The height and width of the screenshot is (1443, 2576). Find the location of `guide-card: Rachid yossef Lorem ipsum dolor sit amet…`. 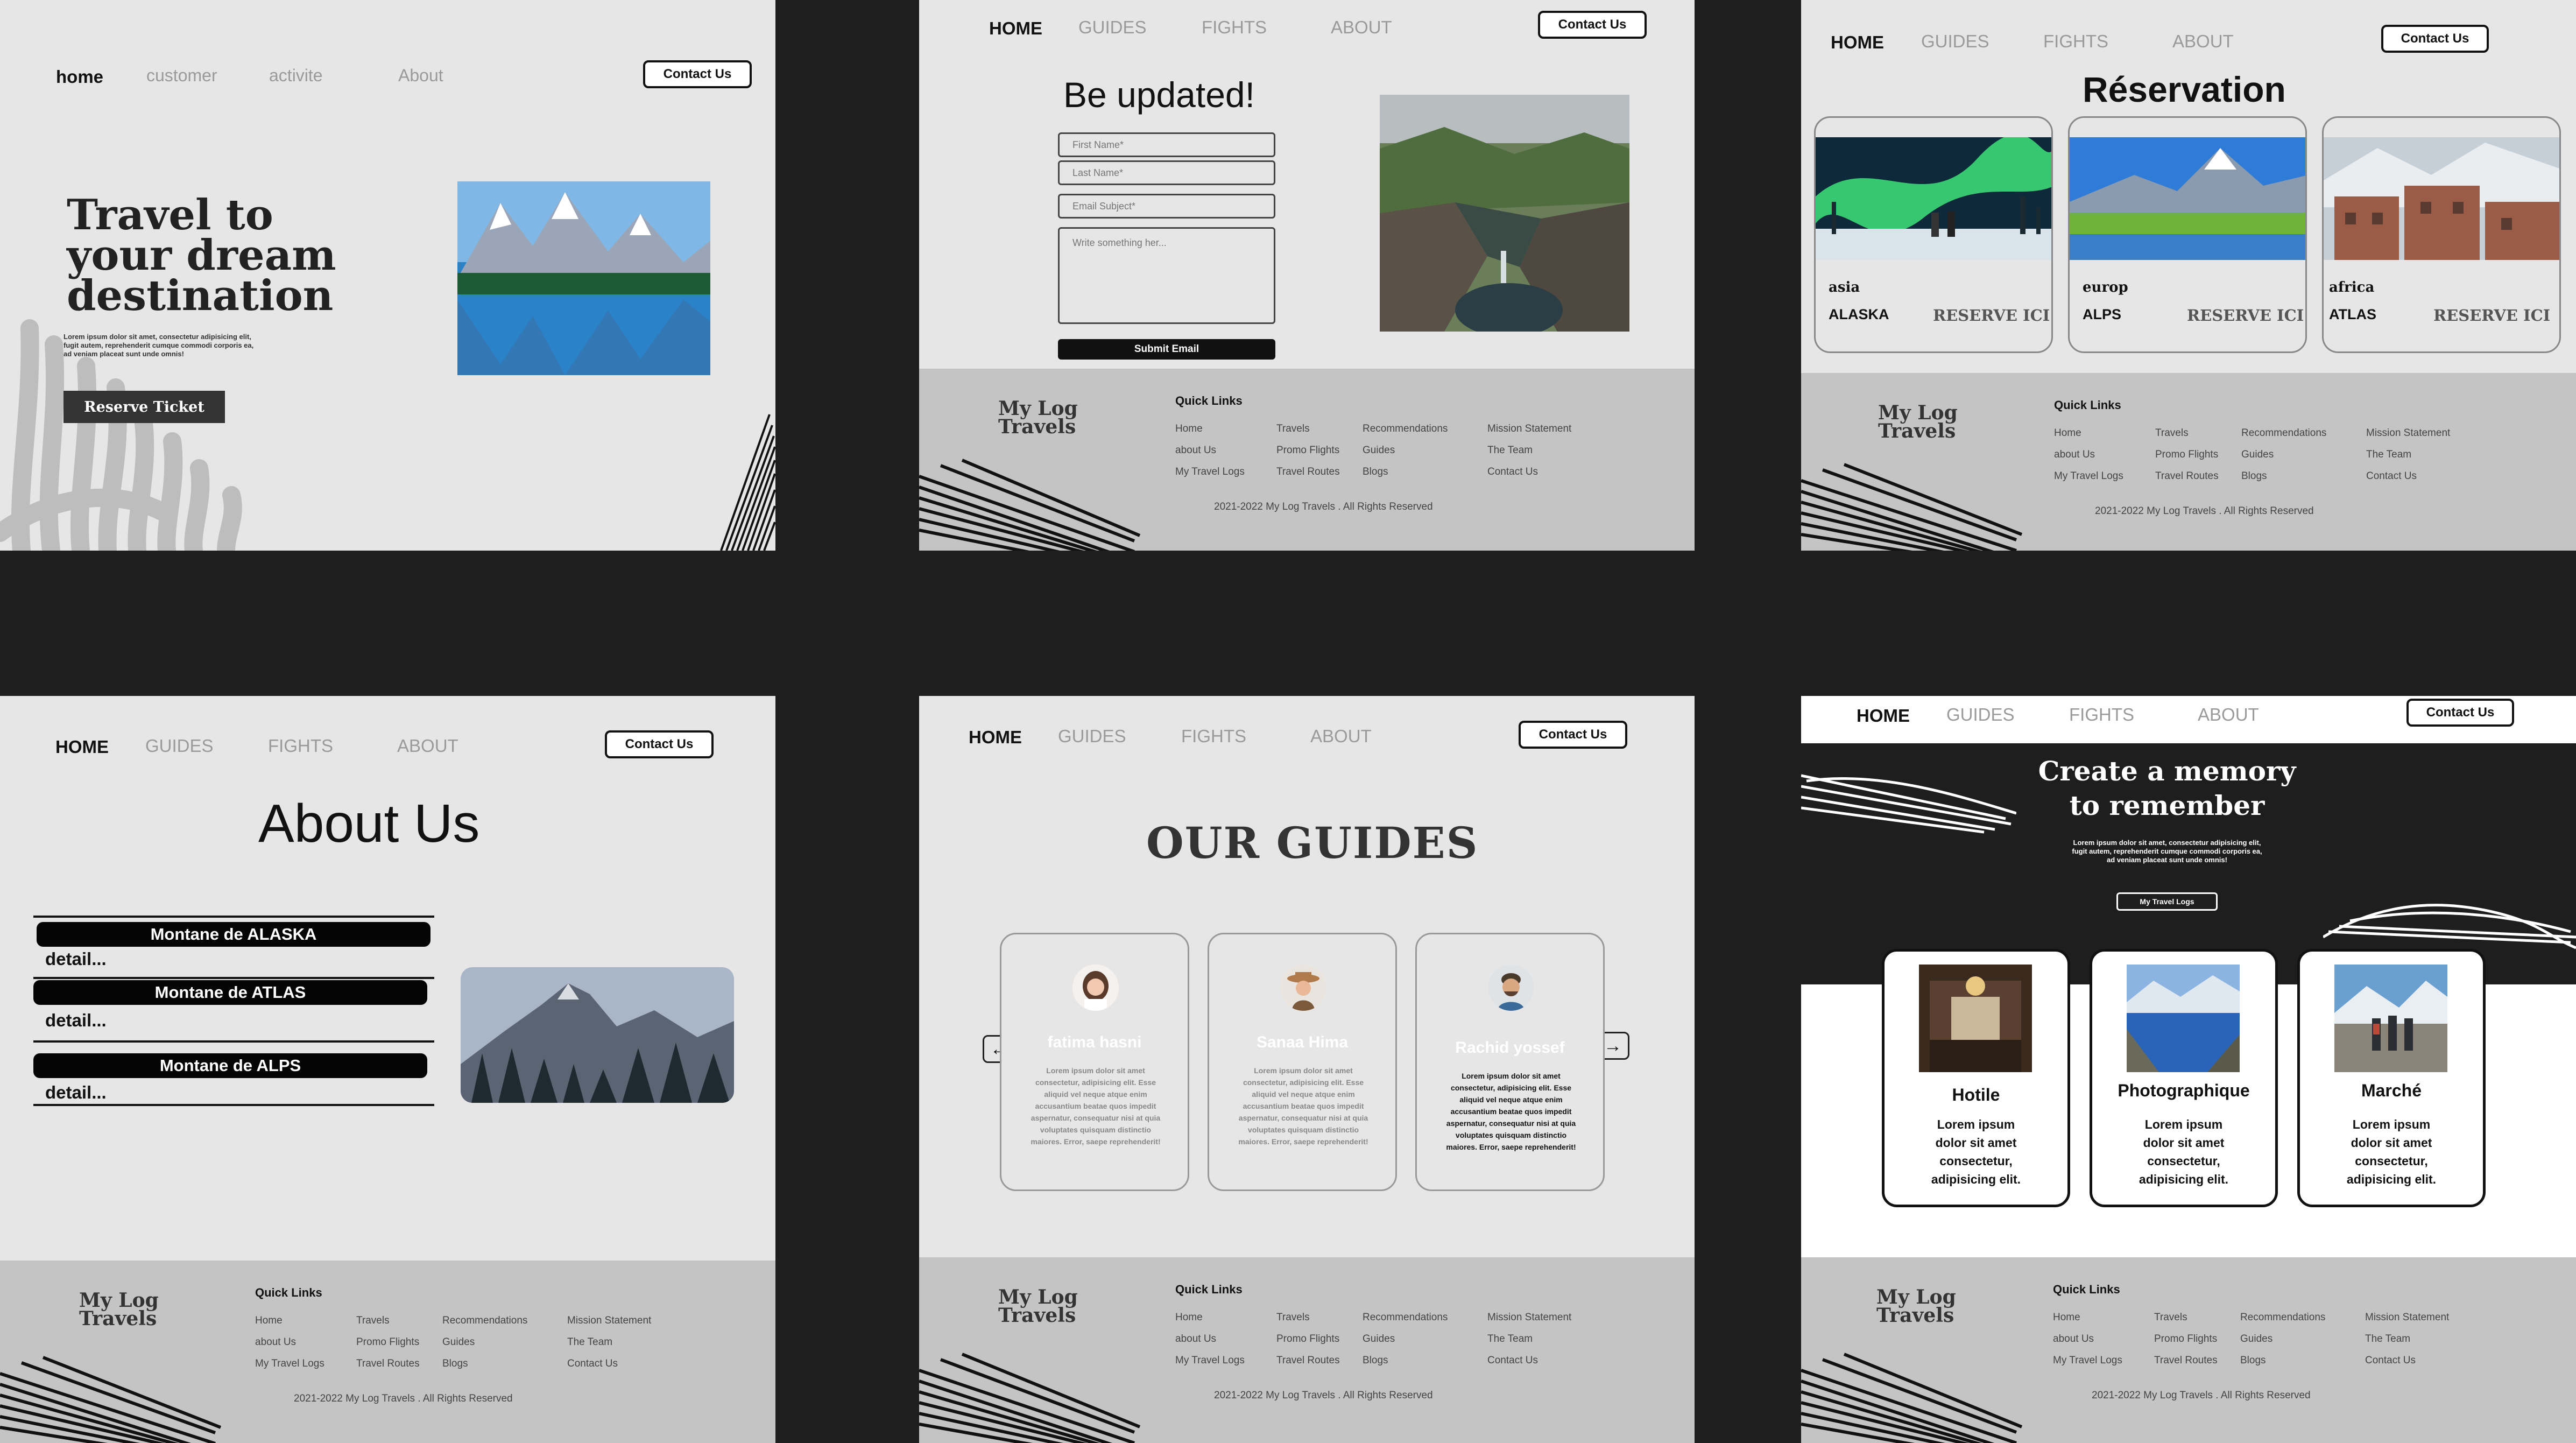

guide-card: Rachid yossef Lorem ipsum dolor sit amet… is located at coordinates (1510, 1062).